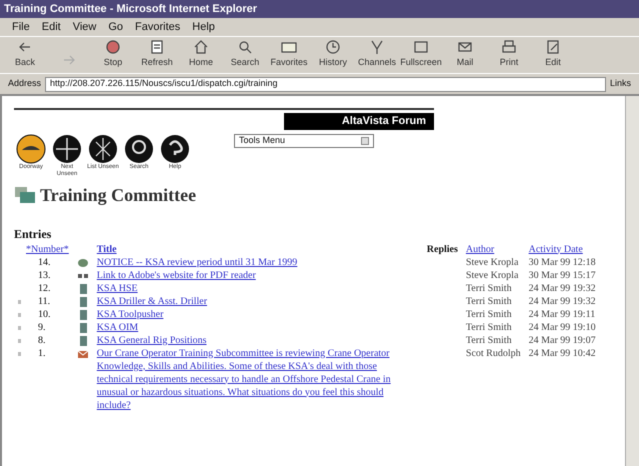 The image size is (639, 466). Describe the element at coordinates (106, 249) in the screenshot. I see `title-column-link: Title` at that location.